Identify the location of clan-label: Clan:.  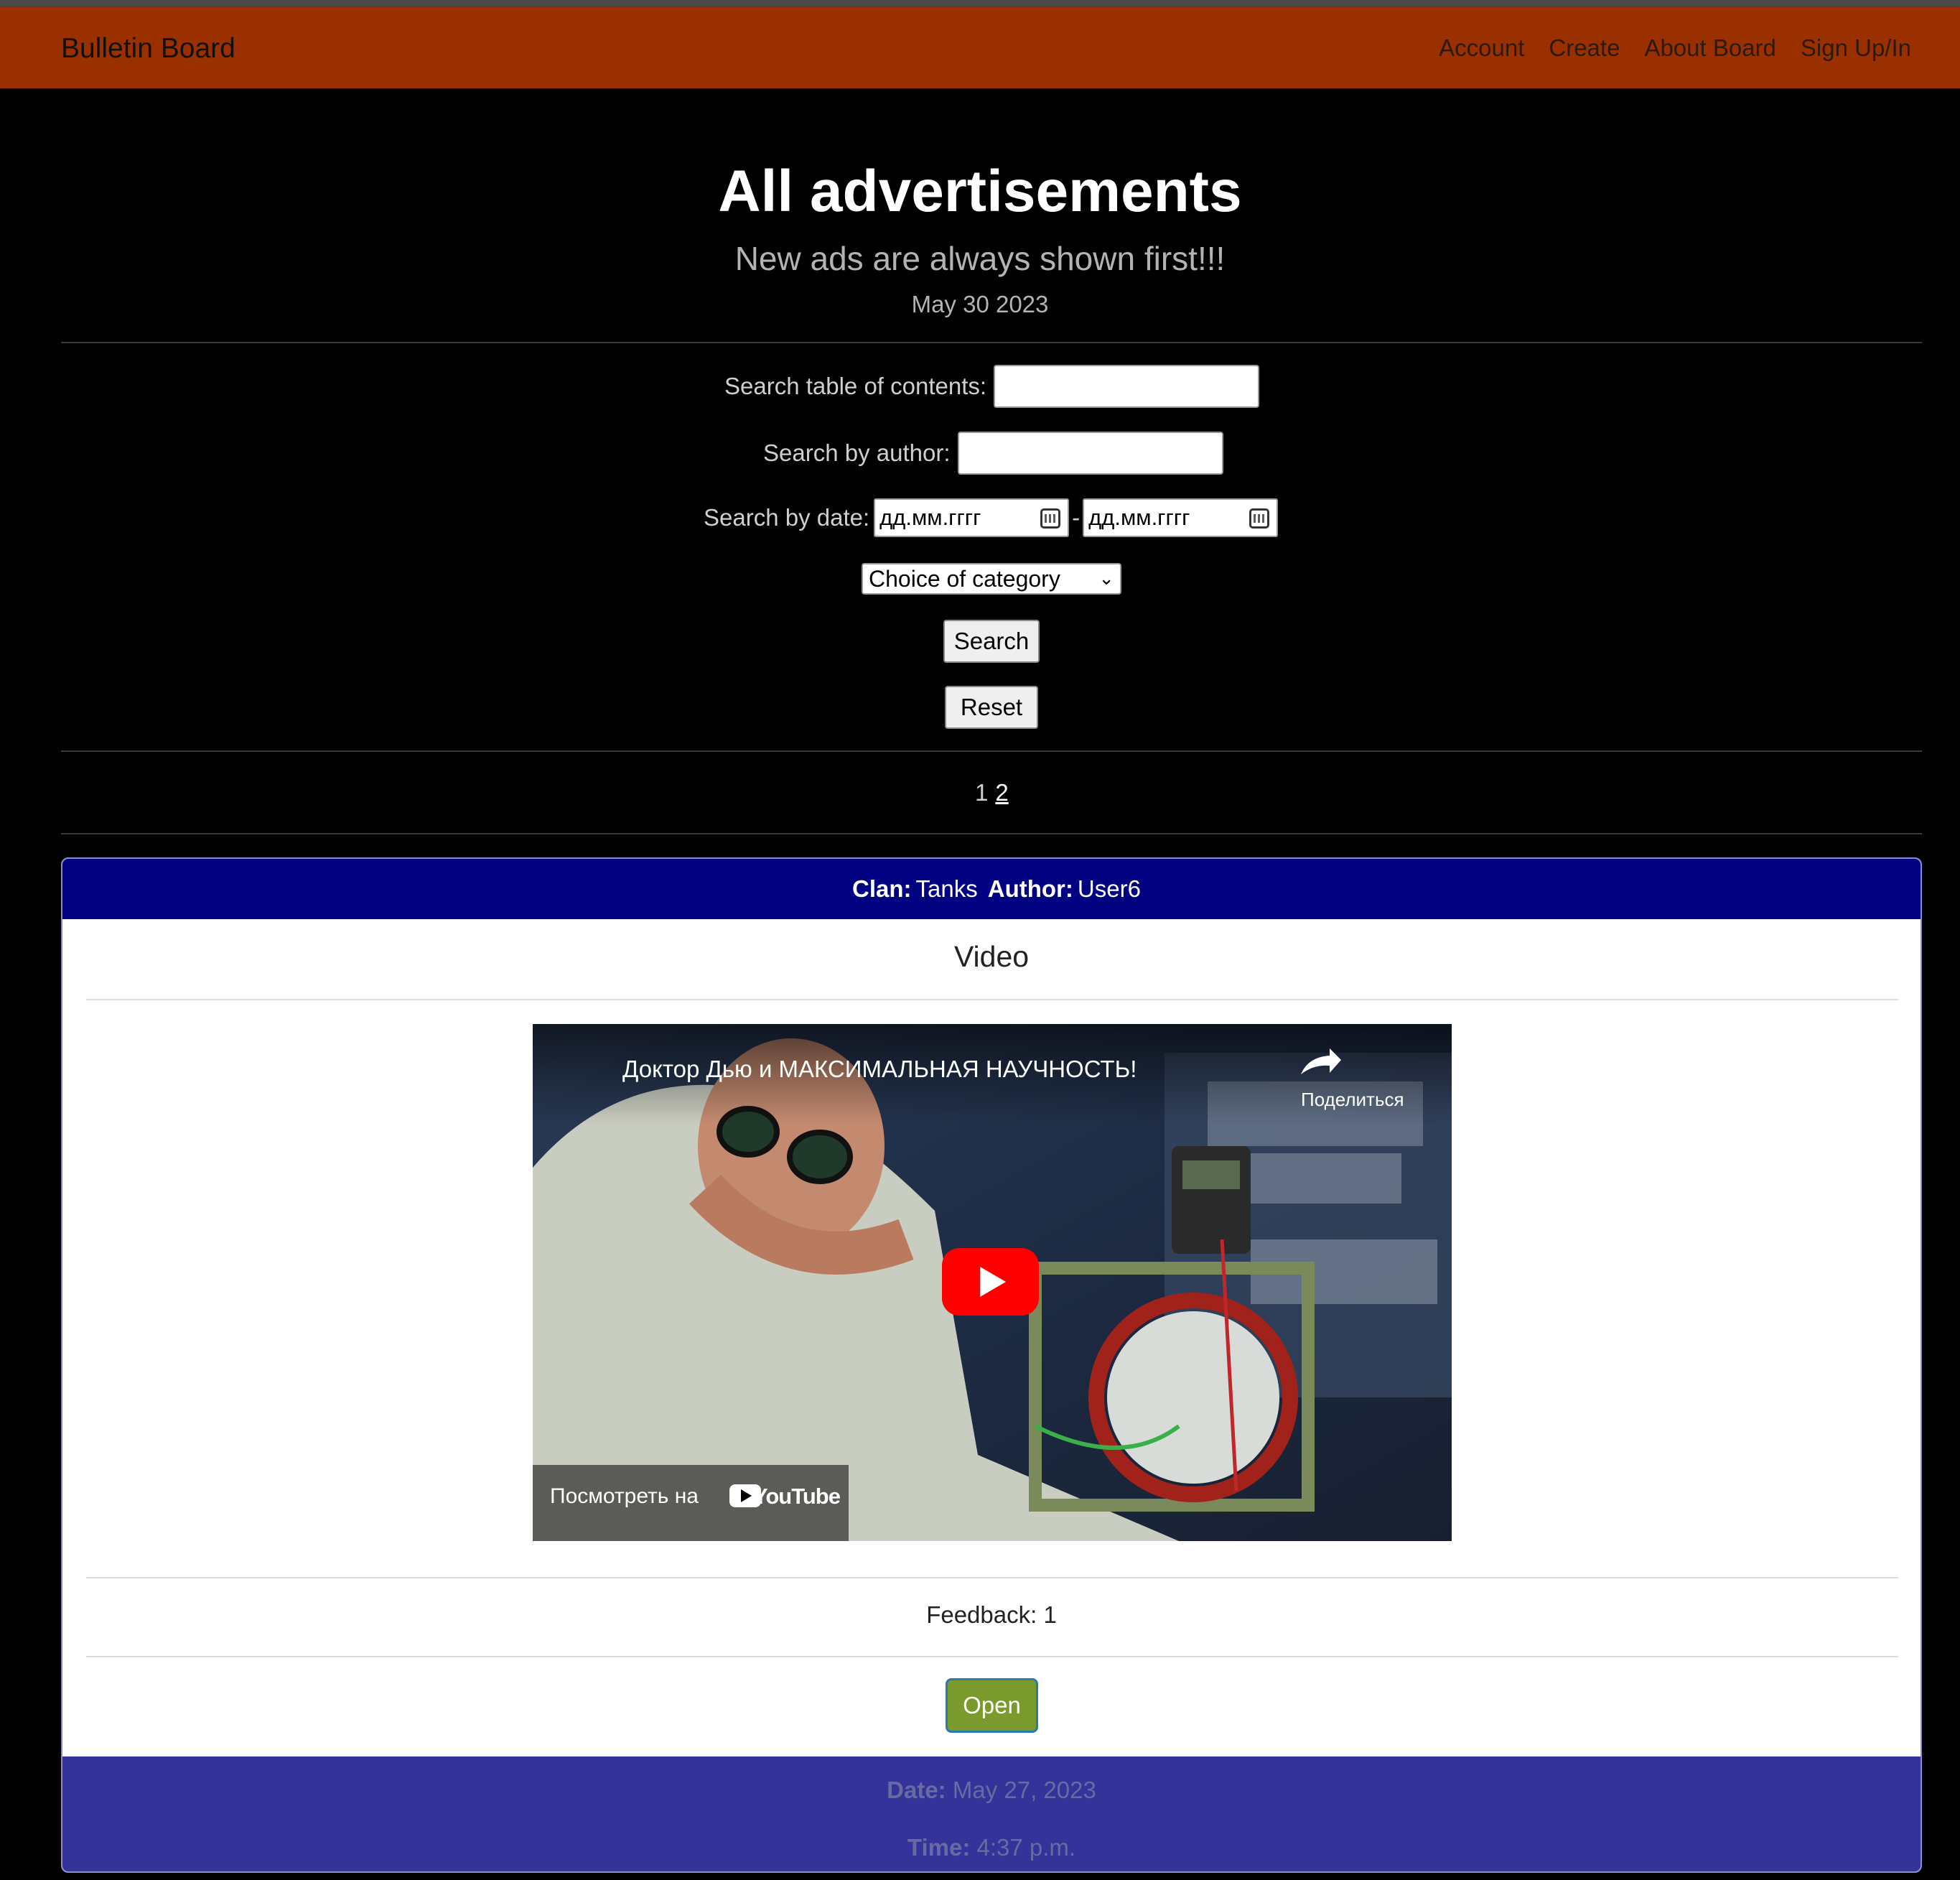
(882, 888).